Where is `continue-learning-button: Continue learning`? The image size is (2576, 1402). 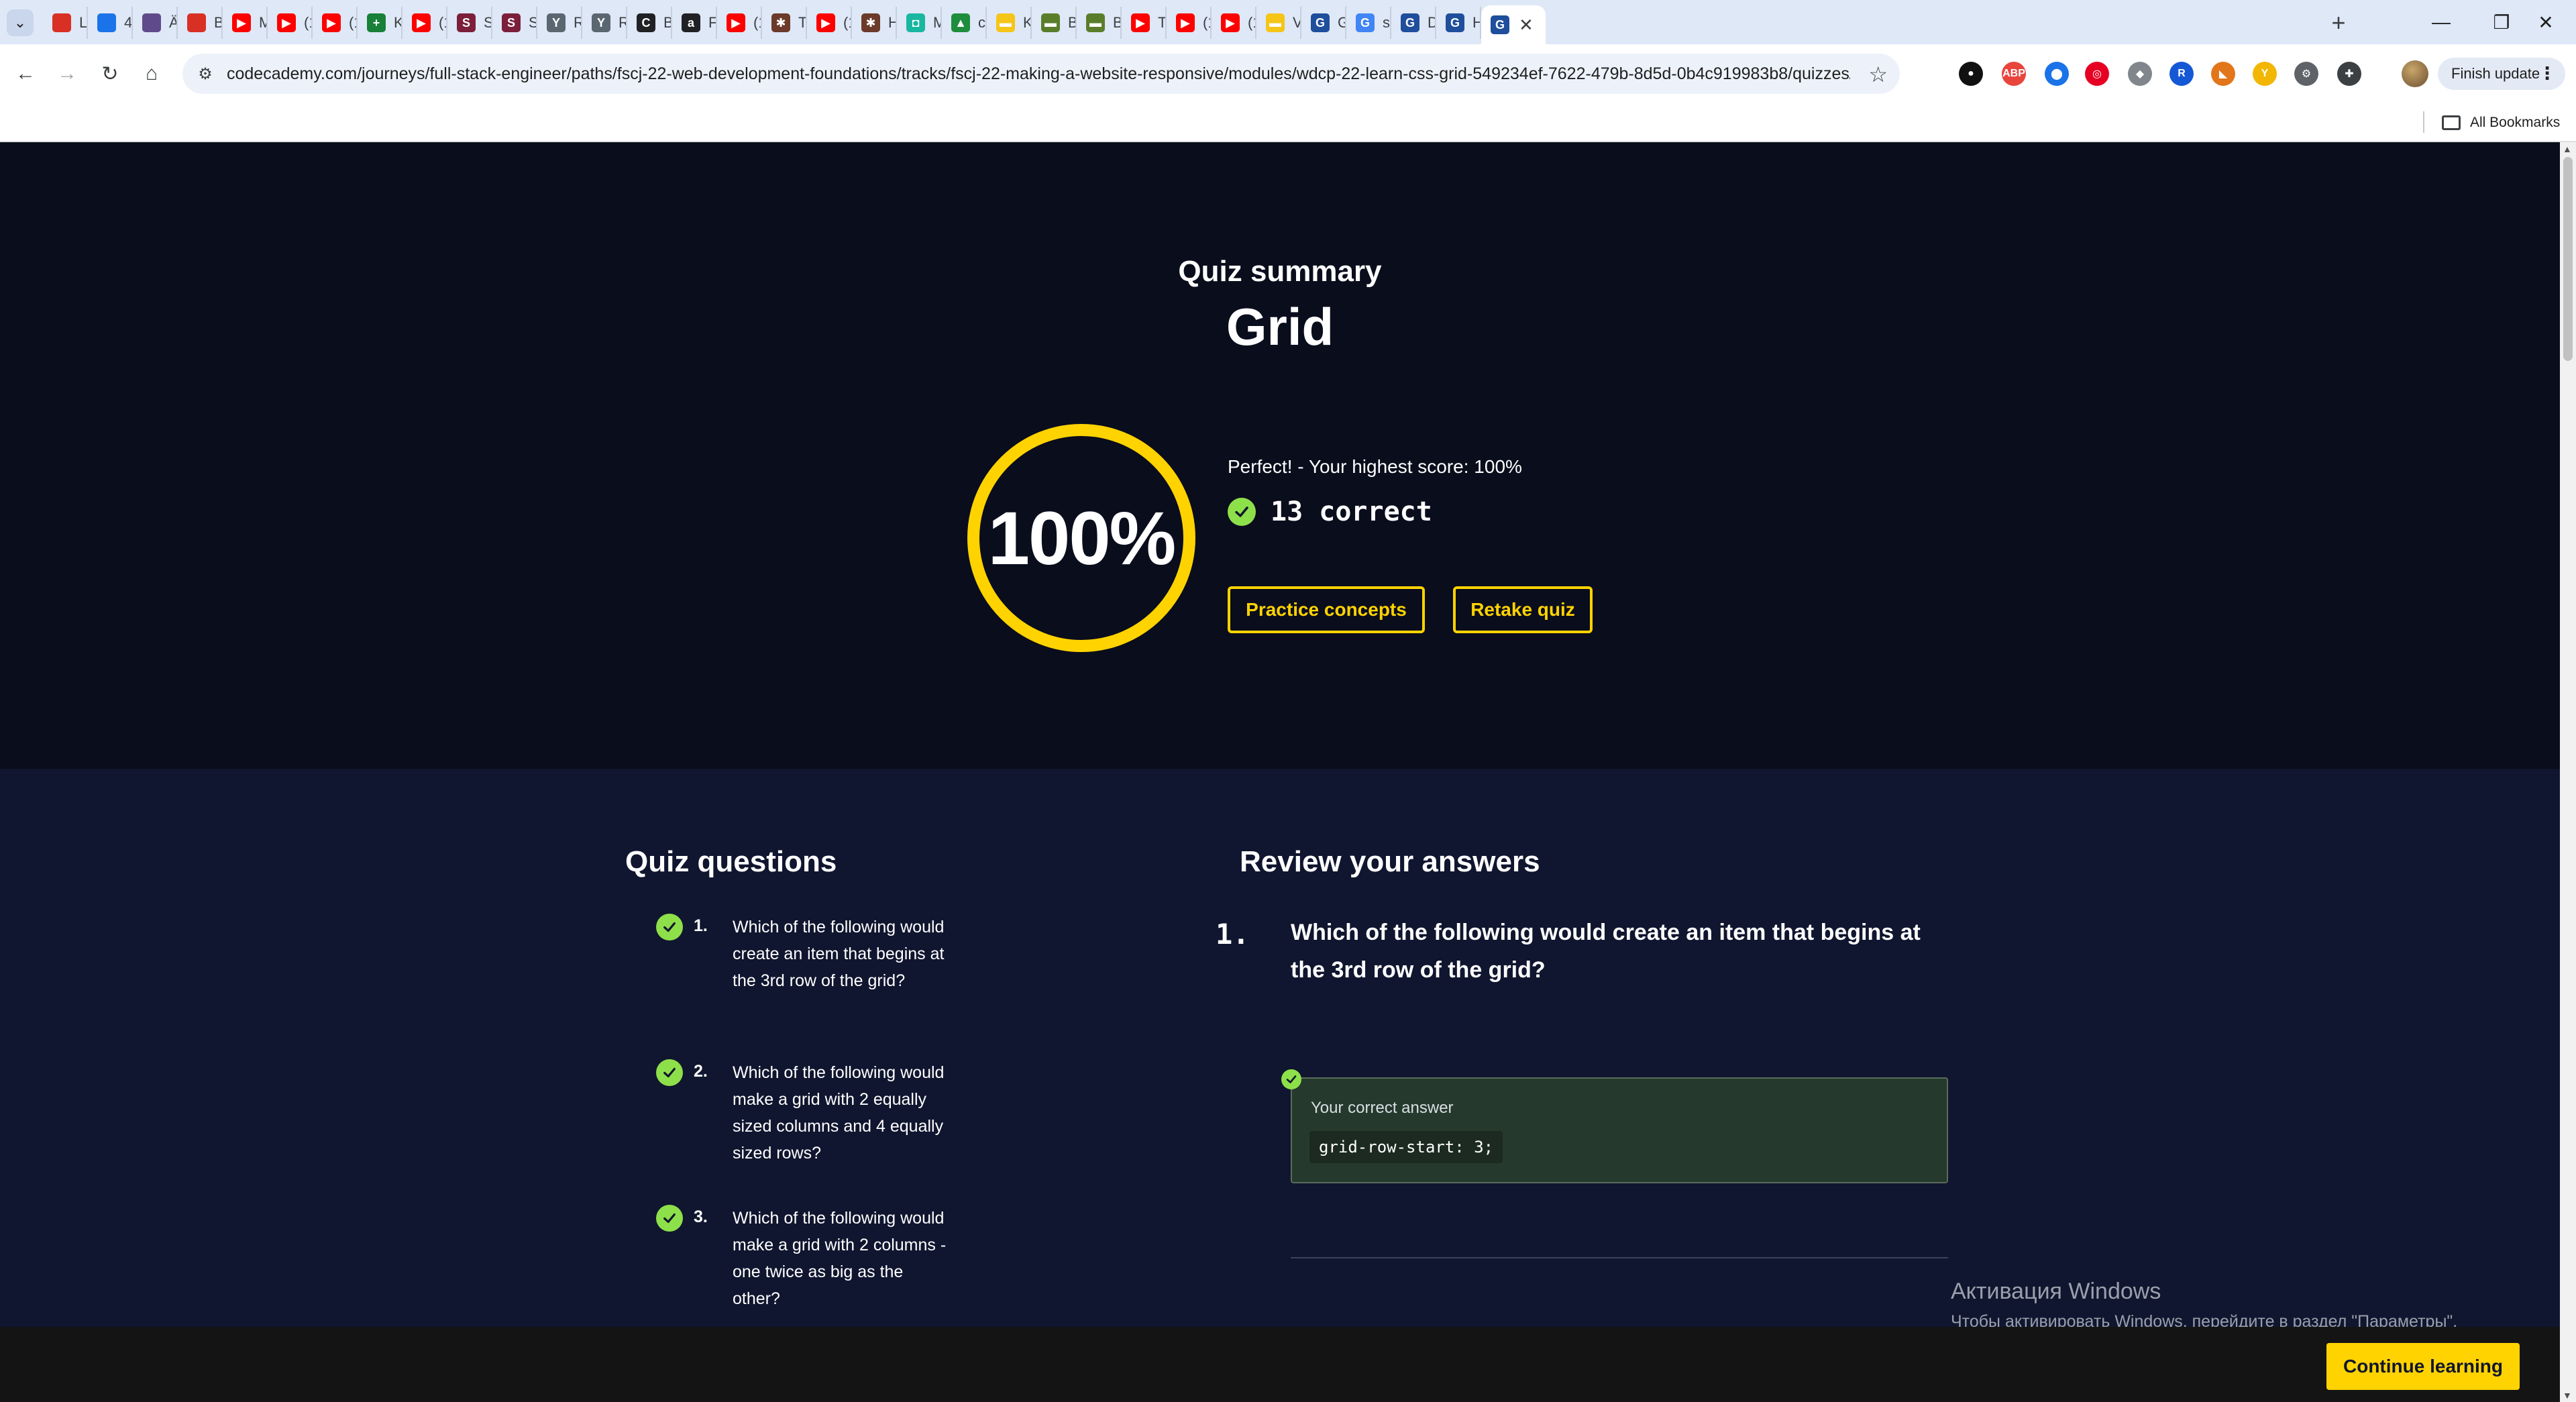
continue-learning-button: Continue learning is located at coordinates (2423, 1367).